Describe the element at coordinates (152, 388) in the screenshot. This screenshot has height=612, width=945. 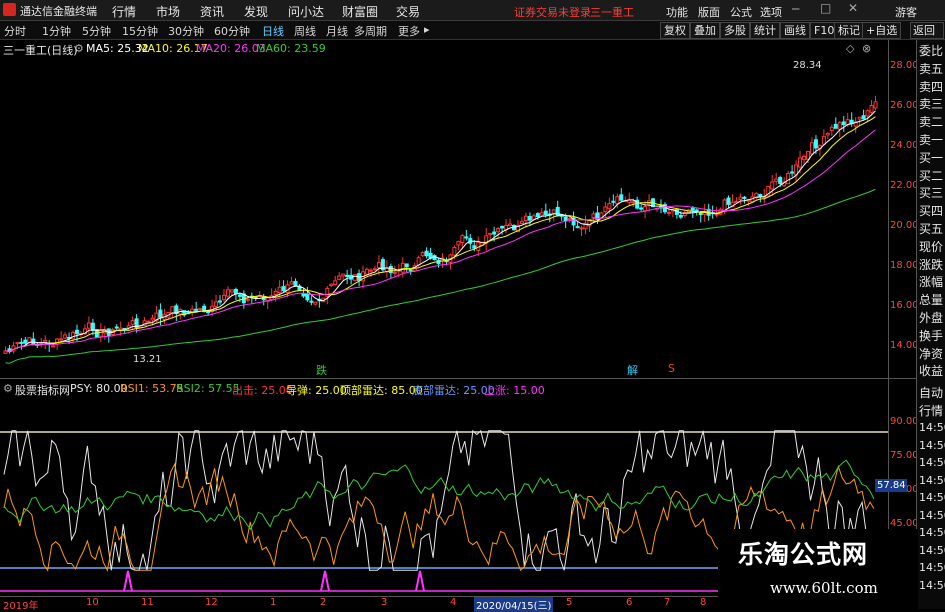
I see `rsi1-label: RSI1: 53.75` at that location.